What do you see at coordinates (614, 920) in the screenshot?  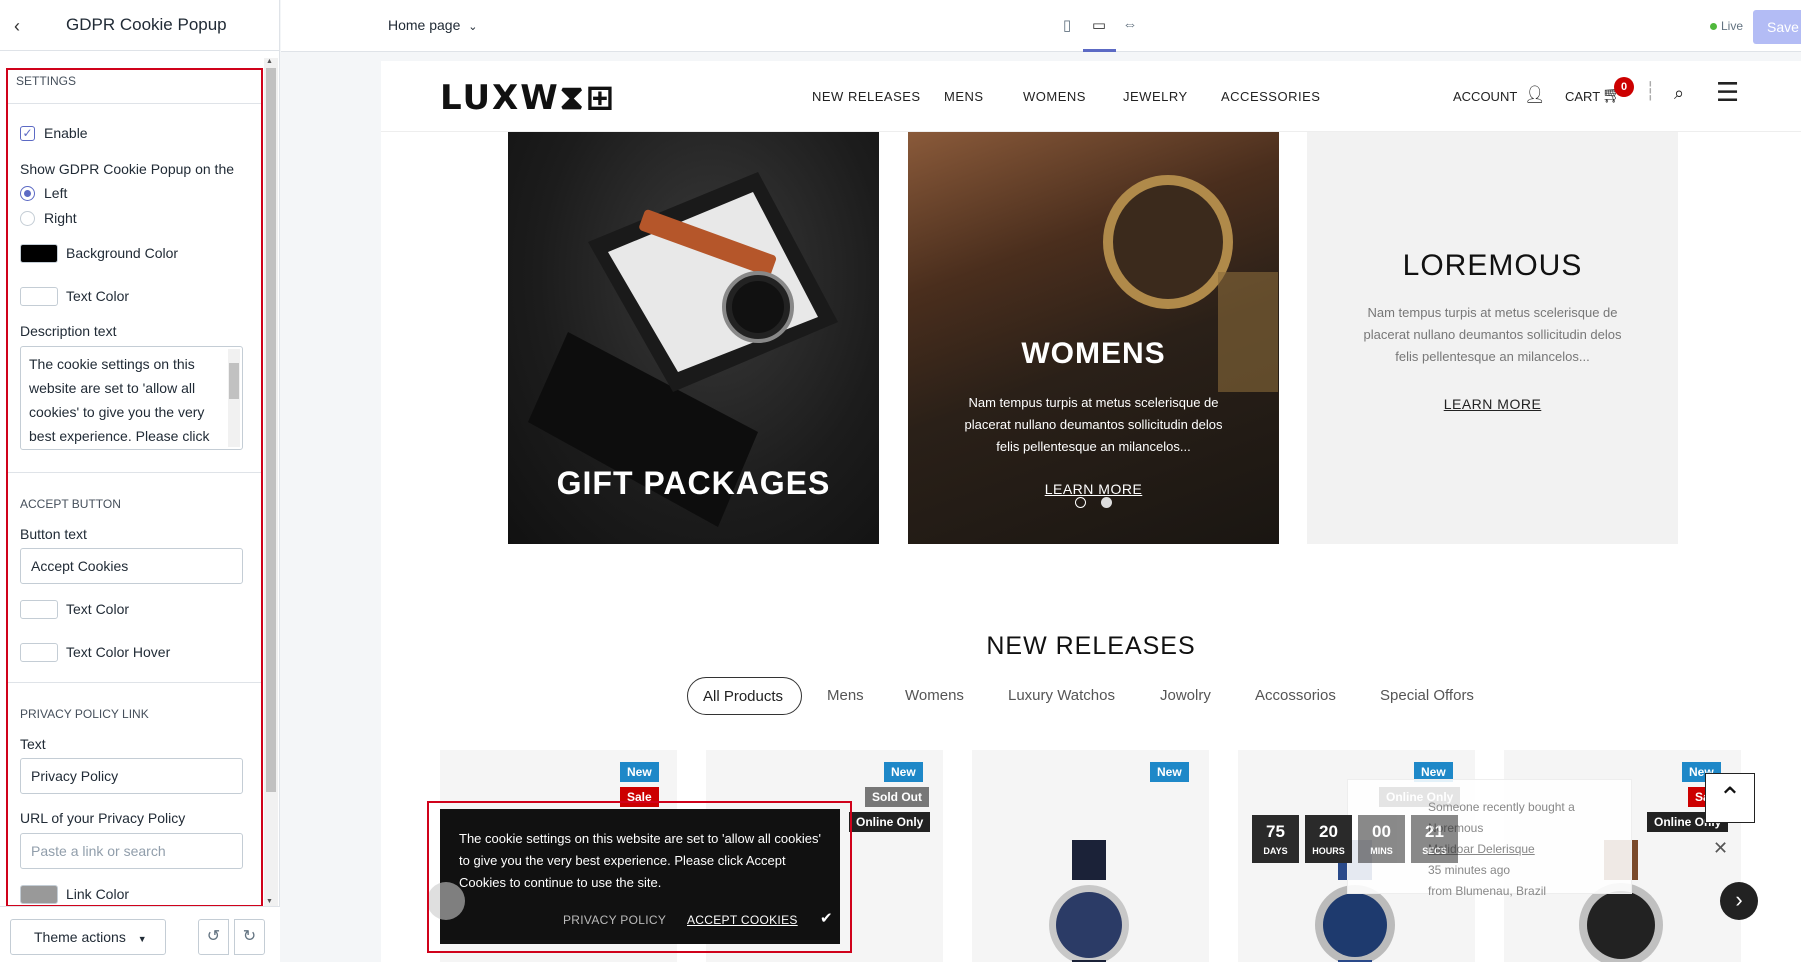 I see `privacy-policy-link: PRIVACY POLICY` at bounding box center [614, 920].